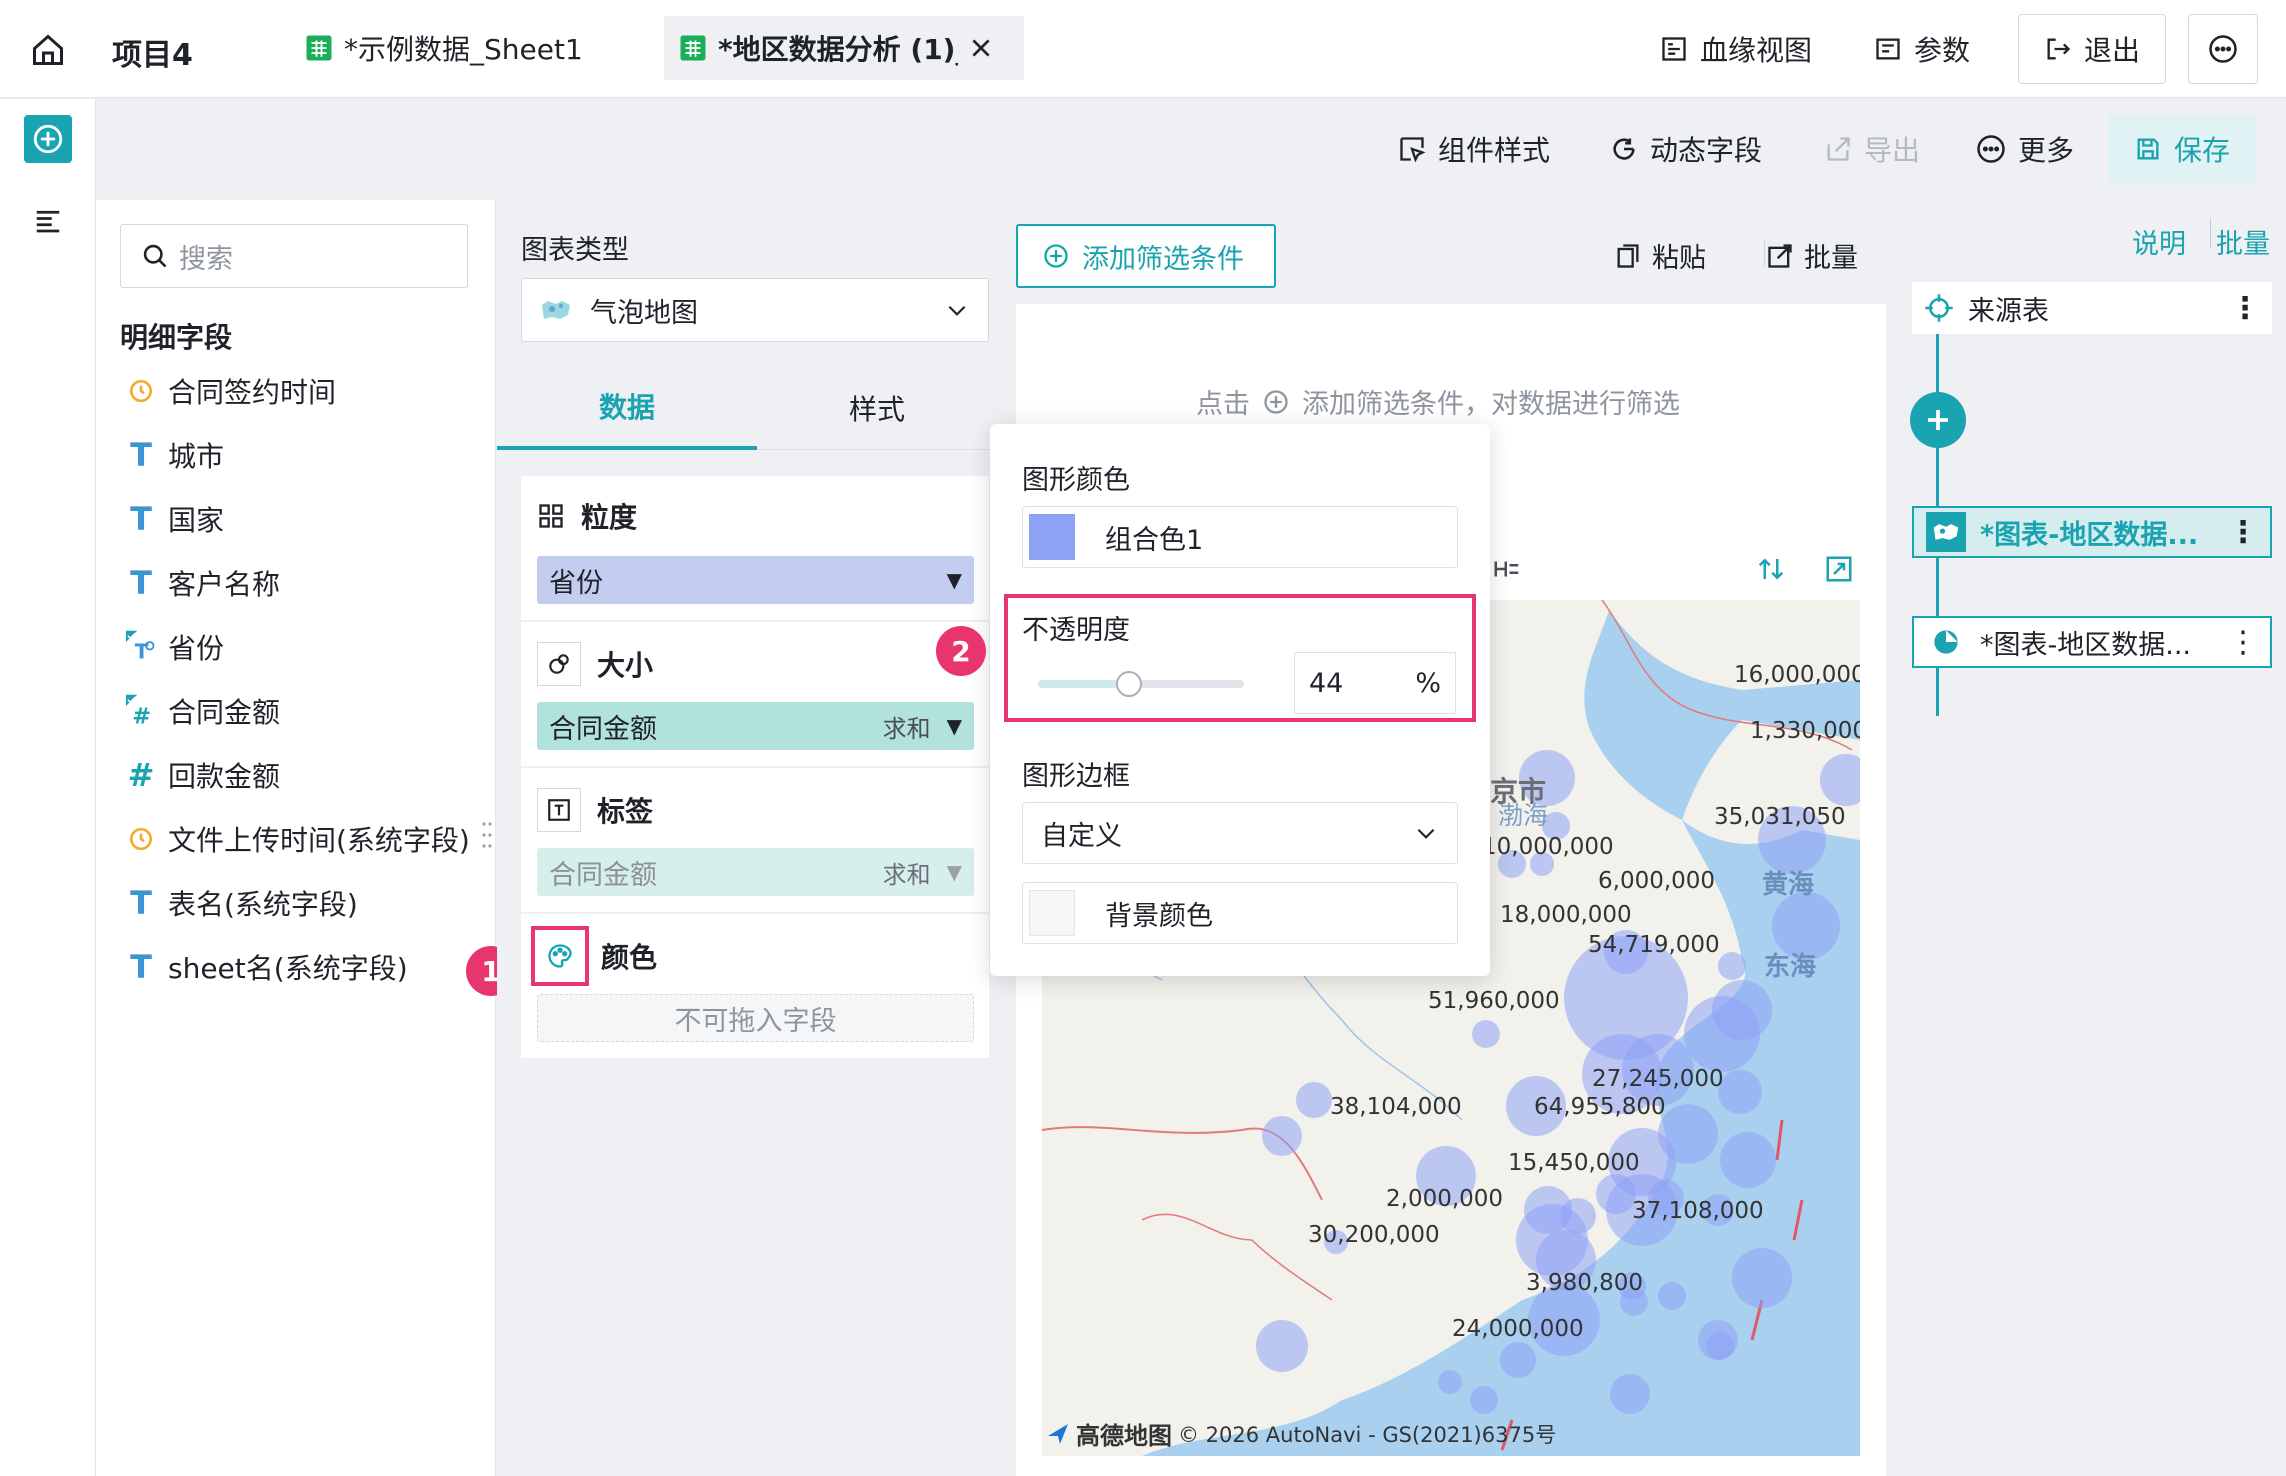 The image size is (2286, 1476). I want to click on tab-style: 样式, so click(877, 408).